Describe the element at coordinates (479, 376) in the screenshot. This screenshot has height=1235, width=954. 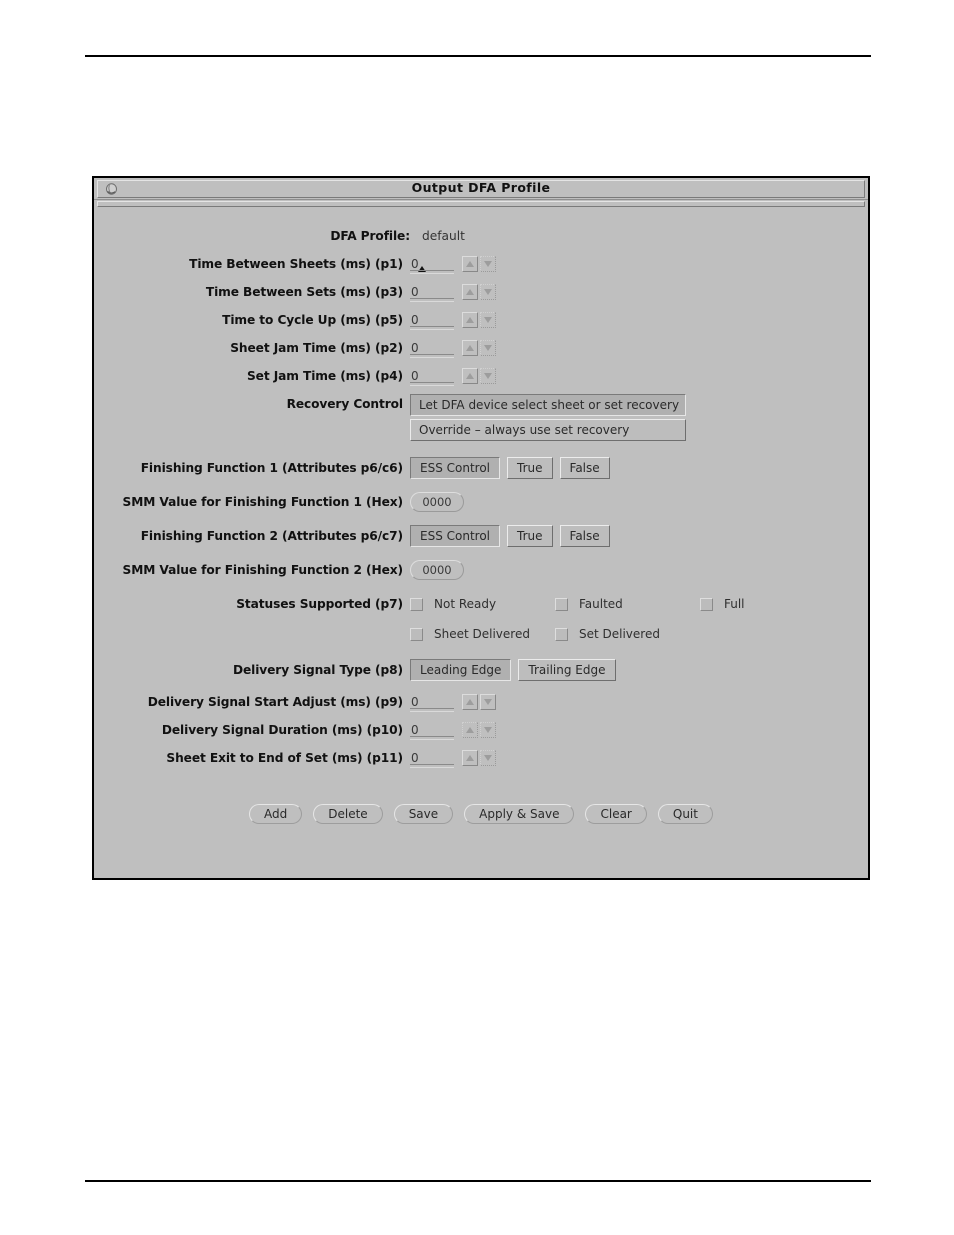
I see `spinner-set-jam-time` at that location.